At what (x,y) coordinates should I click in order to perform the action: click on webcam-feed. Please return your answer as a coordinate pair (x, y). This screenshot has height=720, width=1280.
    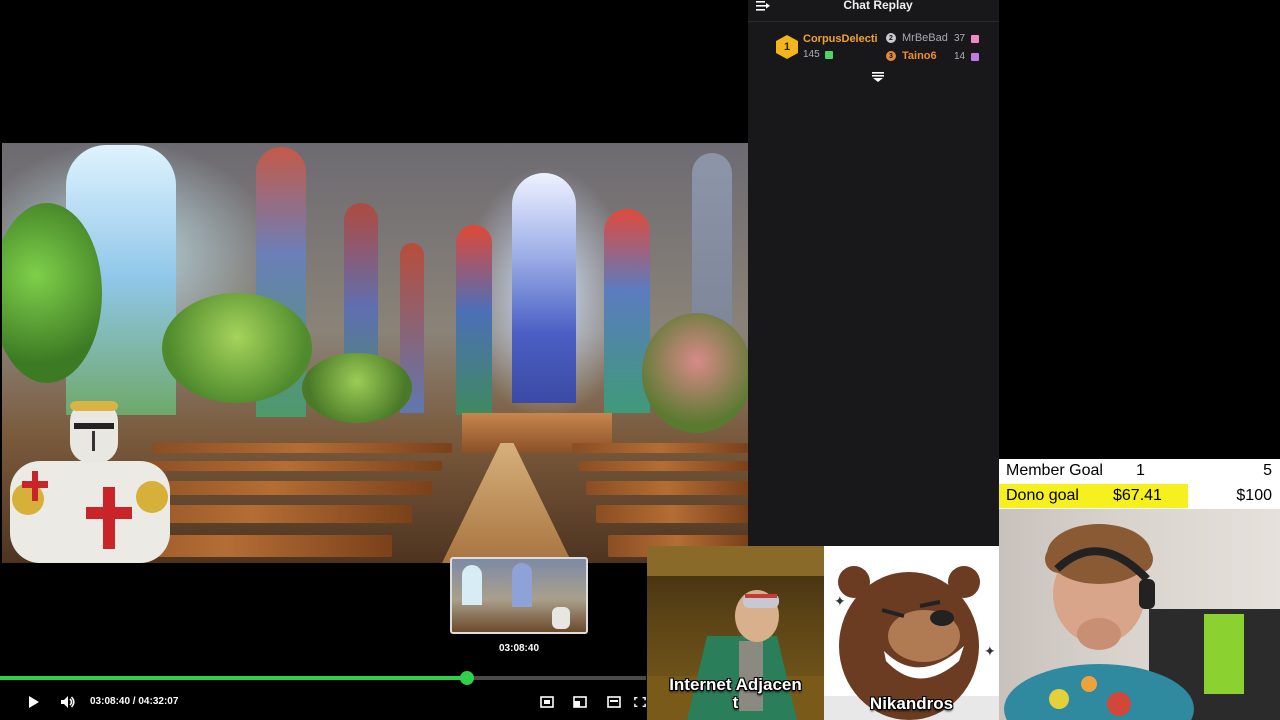
    Looking at the image, I should click on (1139, 614).